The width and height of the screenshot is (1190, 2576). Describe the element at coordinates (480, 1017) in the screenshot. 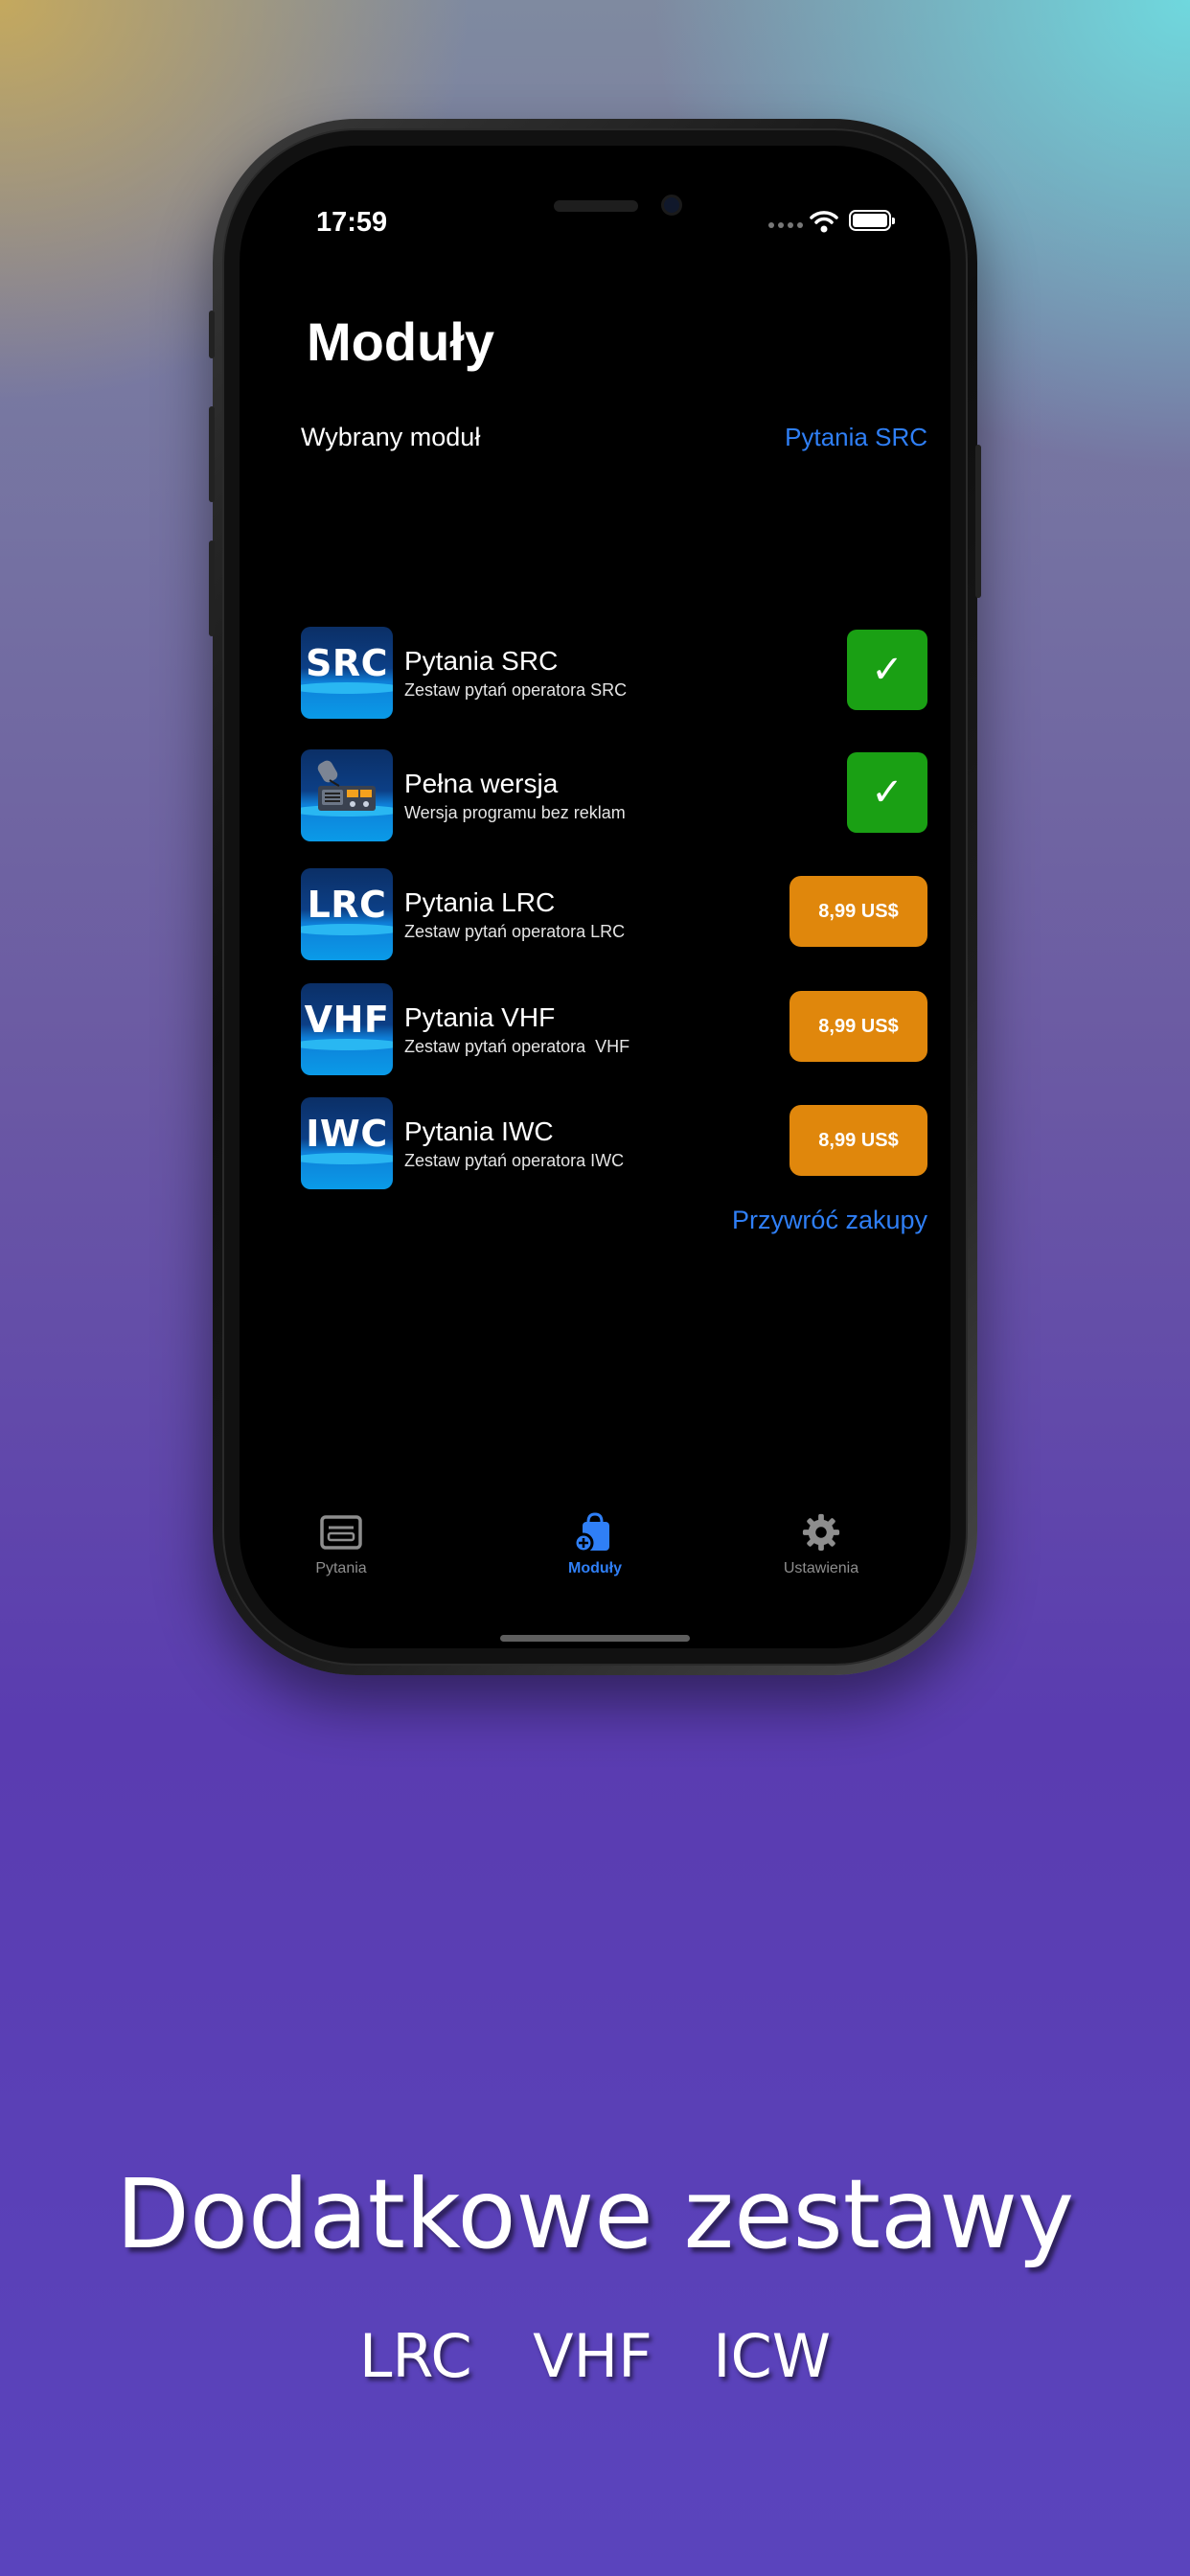

I see `module-title: Pytania VHF` at that location.